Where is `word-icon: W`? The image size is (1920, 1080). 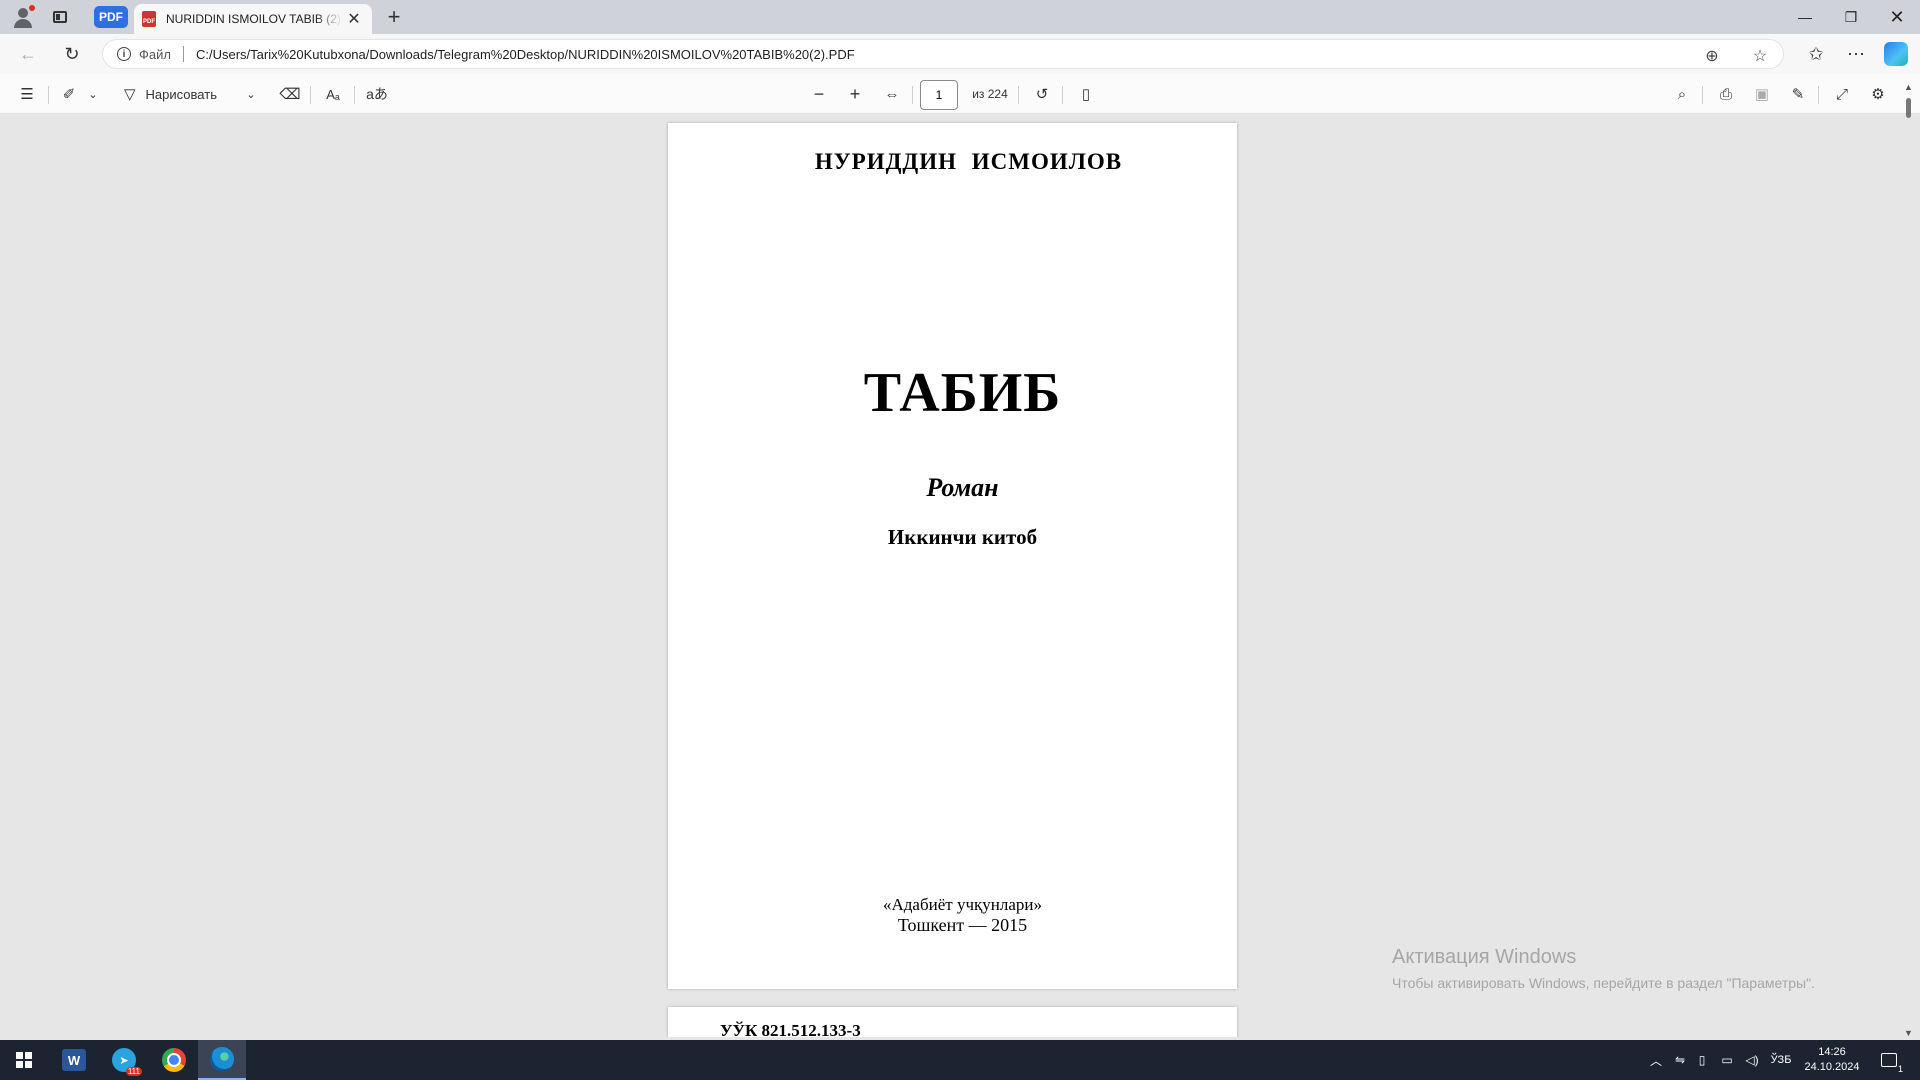 word-icon: W is located at coordinates (74, 1060).